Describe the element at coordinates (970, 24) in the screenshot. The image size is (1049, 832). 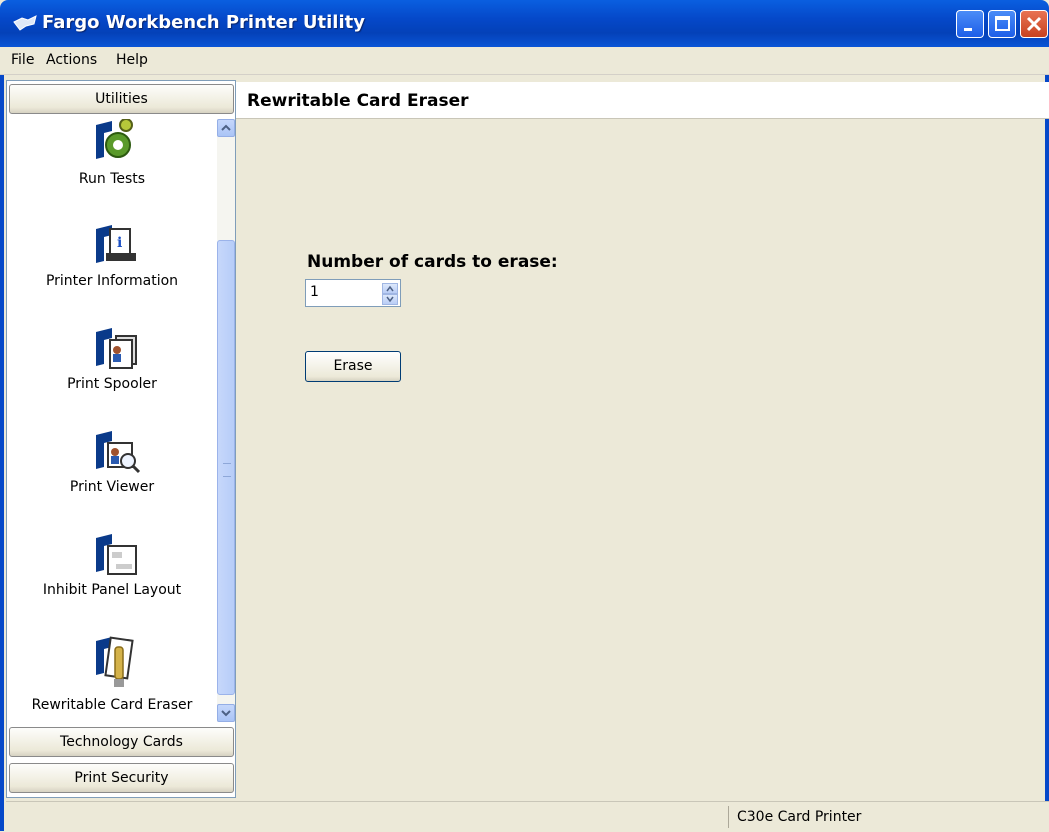
I see `minimize-button` at that location.